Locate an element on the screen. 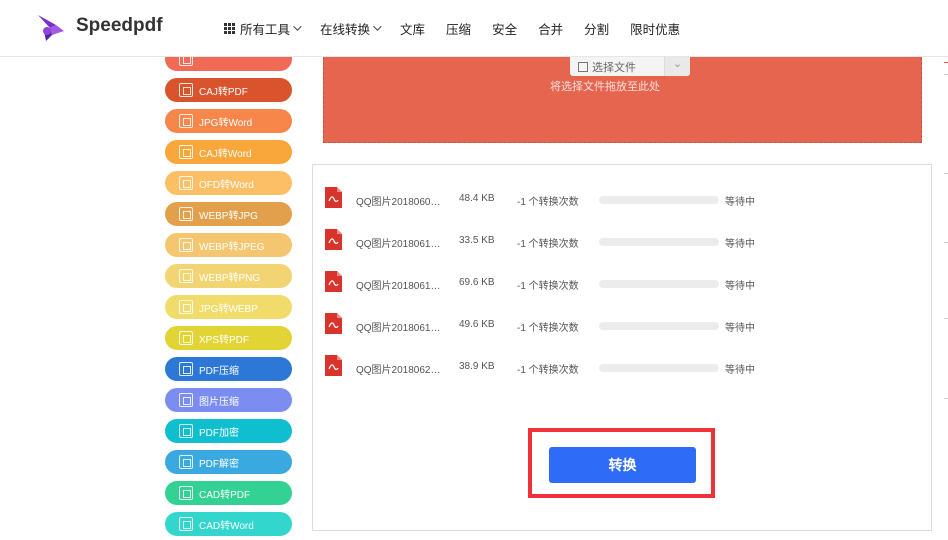 The height and width of the screenshot is (540, 948). sidebar-tool-button: 图片压缩 is located at coordinates (228, 400).